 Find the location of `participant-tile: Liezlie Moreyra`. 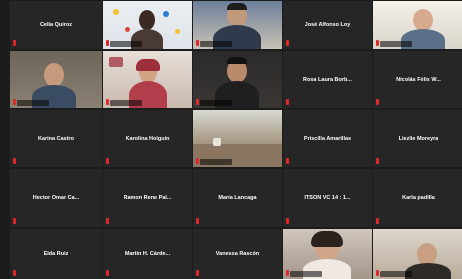

participant-tile: Liezlie Moreyra is located at coordinates (417, 138).